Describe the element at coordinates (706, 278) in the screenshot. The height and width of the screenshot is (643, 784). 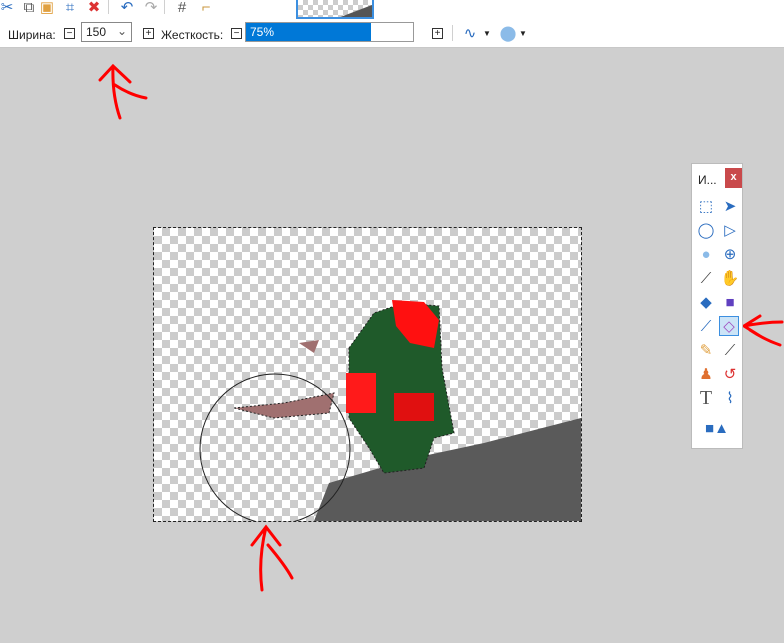
I see `magic-wand-icon: ⟋` at that location.